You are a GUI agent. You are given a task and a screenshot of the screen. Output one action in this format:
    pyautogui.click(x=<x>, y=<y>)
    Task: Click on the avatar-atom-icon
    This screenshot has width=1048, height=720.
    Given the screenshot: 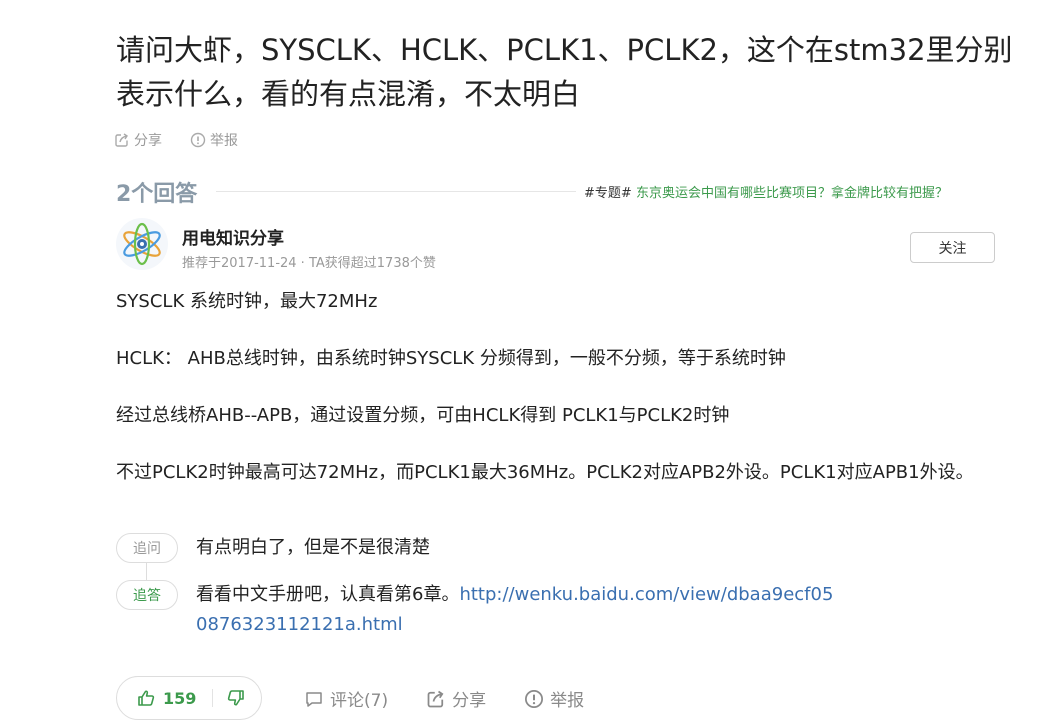 What is the action you would take?
    pyautogui.click(x=142, y=246)
    